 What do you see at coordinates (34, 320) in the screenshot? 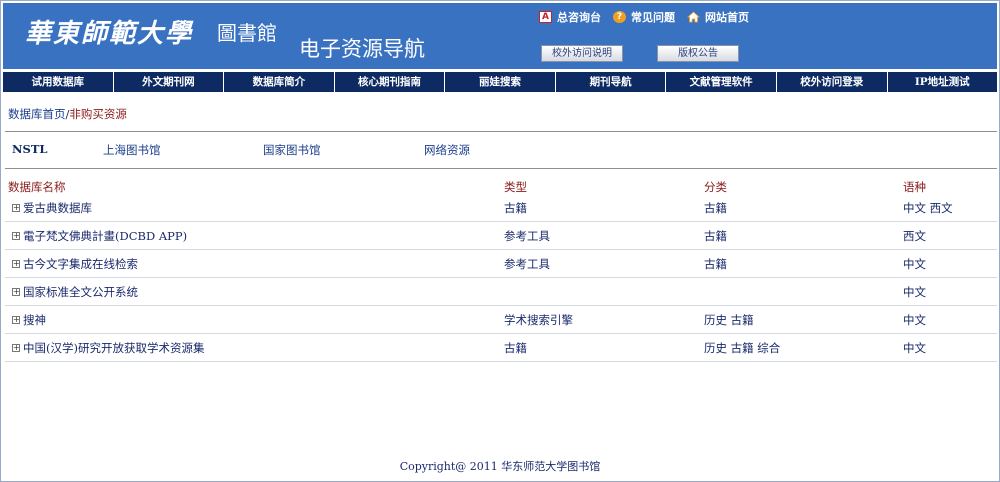
I see `db-name: 搜神` at bounding box center [34, 320].